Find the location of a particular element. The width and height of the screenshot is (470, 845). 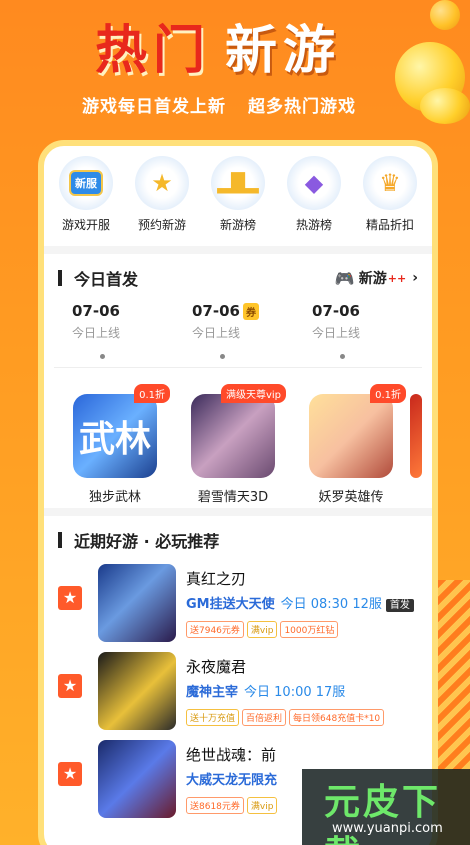

category-server: 新服 游戏开服 is located at coordinates (86, 201).